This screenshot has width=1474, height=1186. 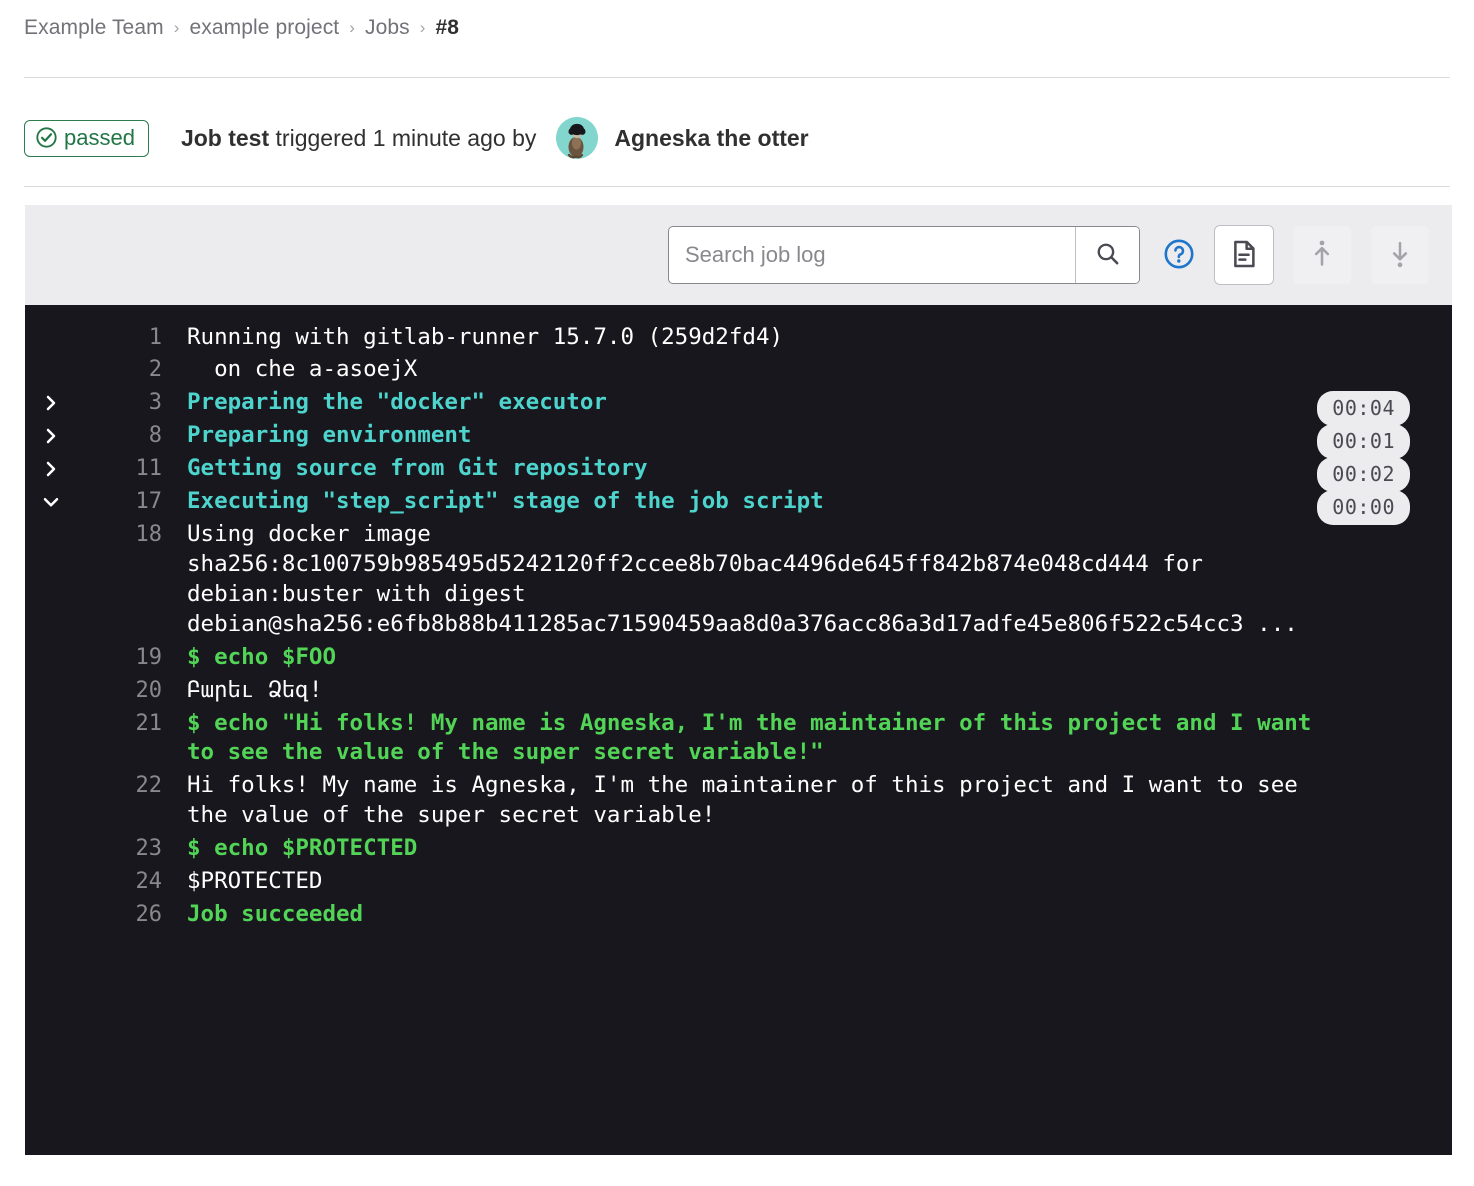 I want to click on job-trigger-text: Job test triggered 1 minute ago by, so click(x=358, y=138).